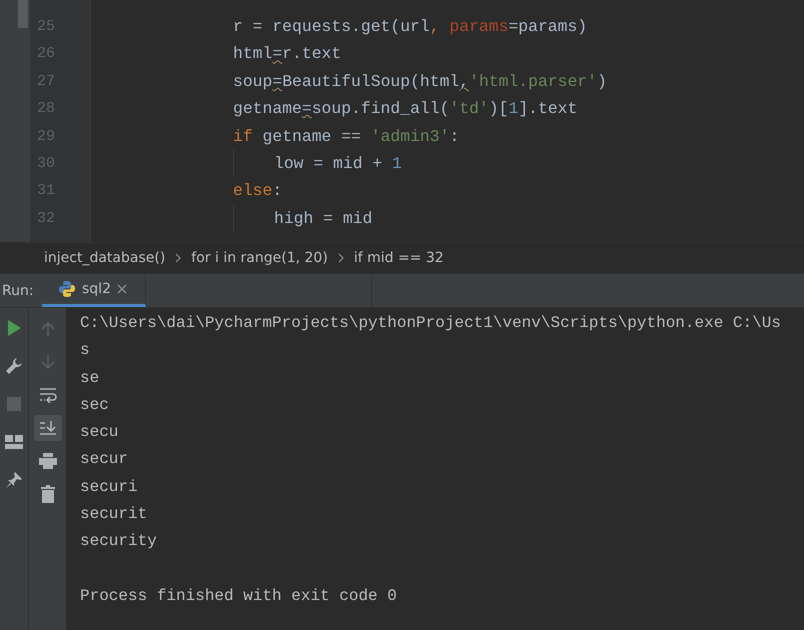 This screenshot has width=804, height=630. I want to click on trash-icon, so click(47, 494).